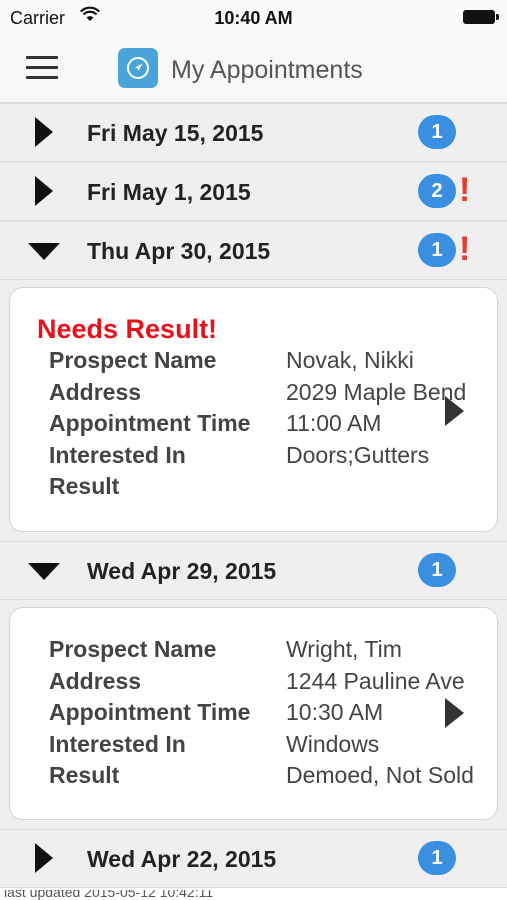 This screenshot has height=900, width=507. I want to click on appointment-time-value: 11:00 AM, so click(334, 423).